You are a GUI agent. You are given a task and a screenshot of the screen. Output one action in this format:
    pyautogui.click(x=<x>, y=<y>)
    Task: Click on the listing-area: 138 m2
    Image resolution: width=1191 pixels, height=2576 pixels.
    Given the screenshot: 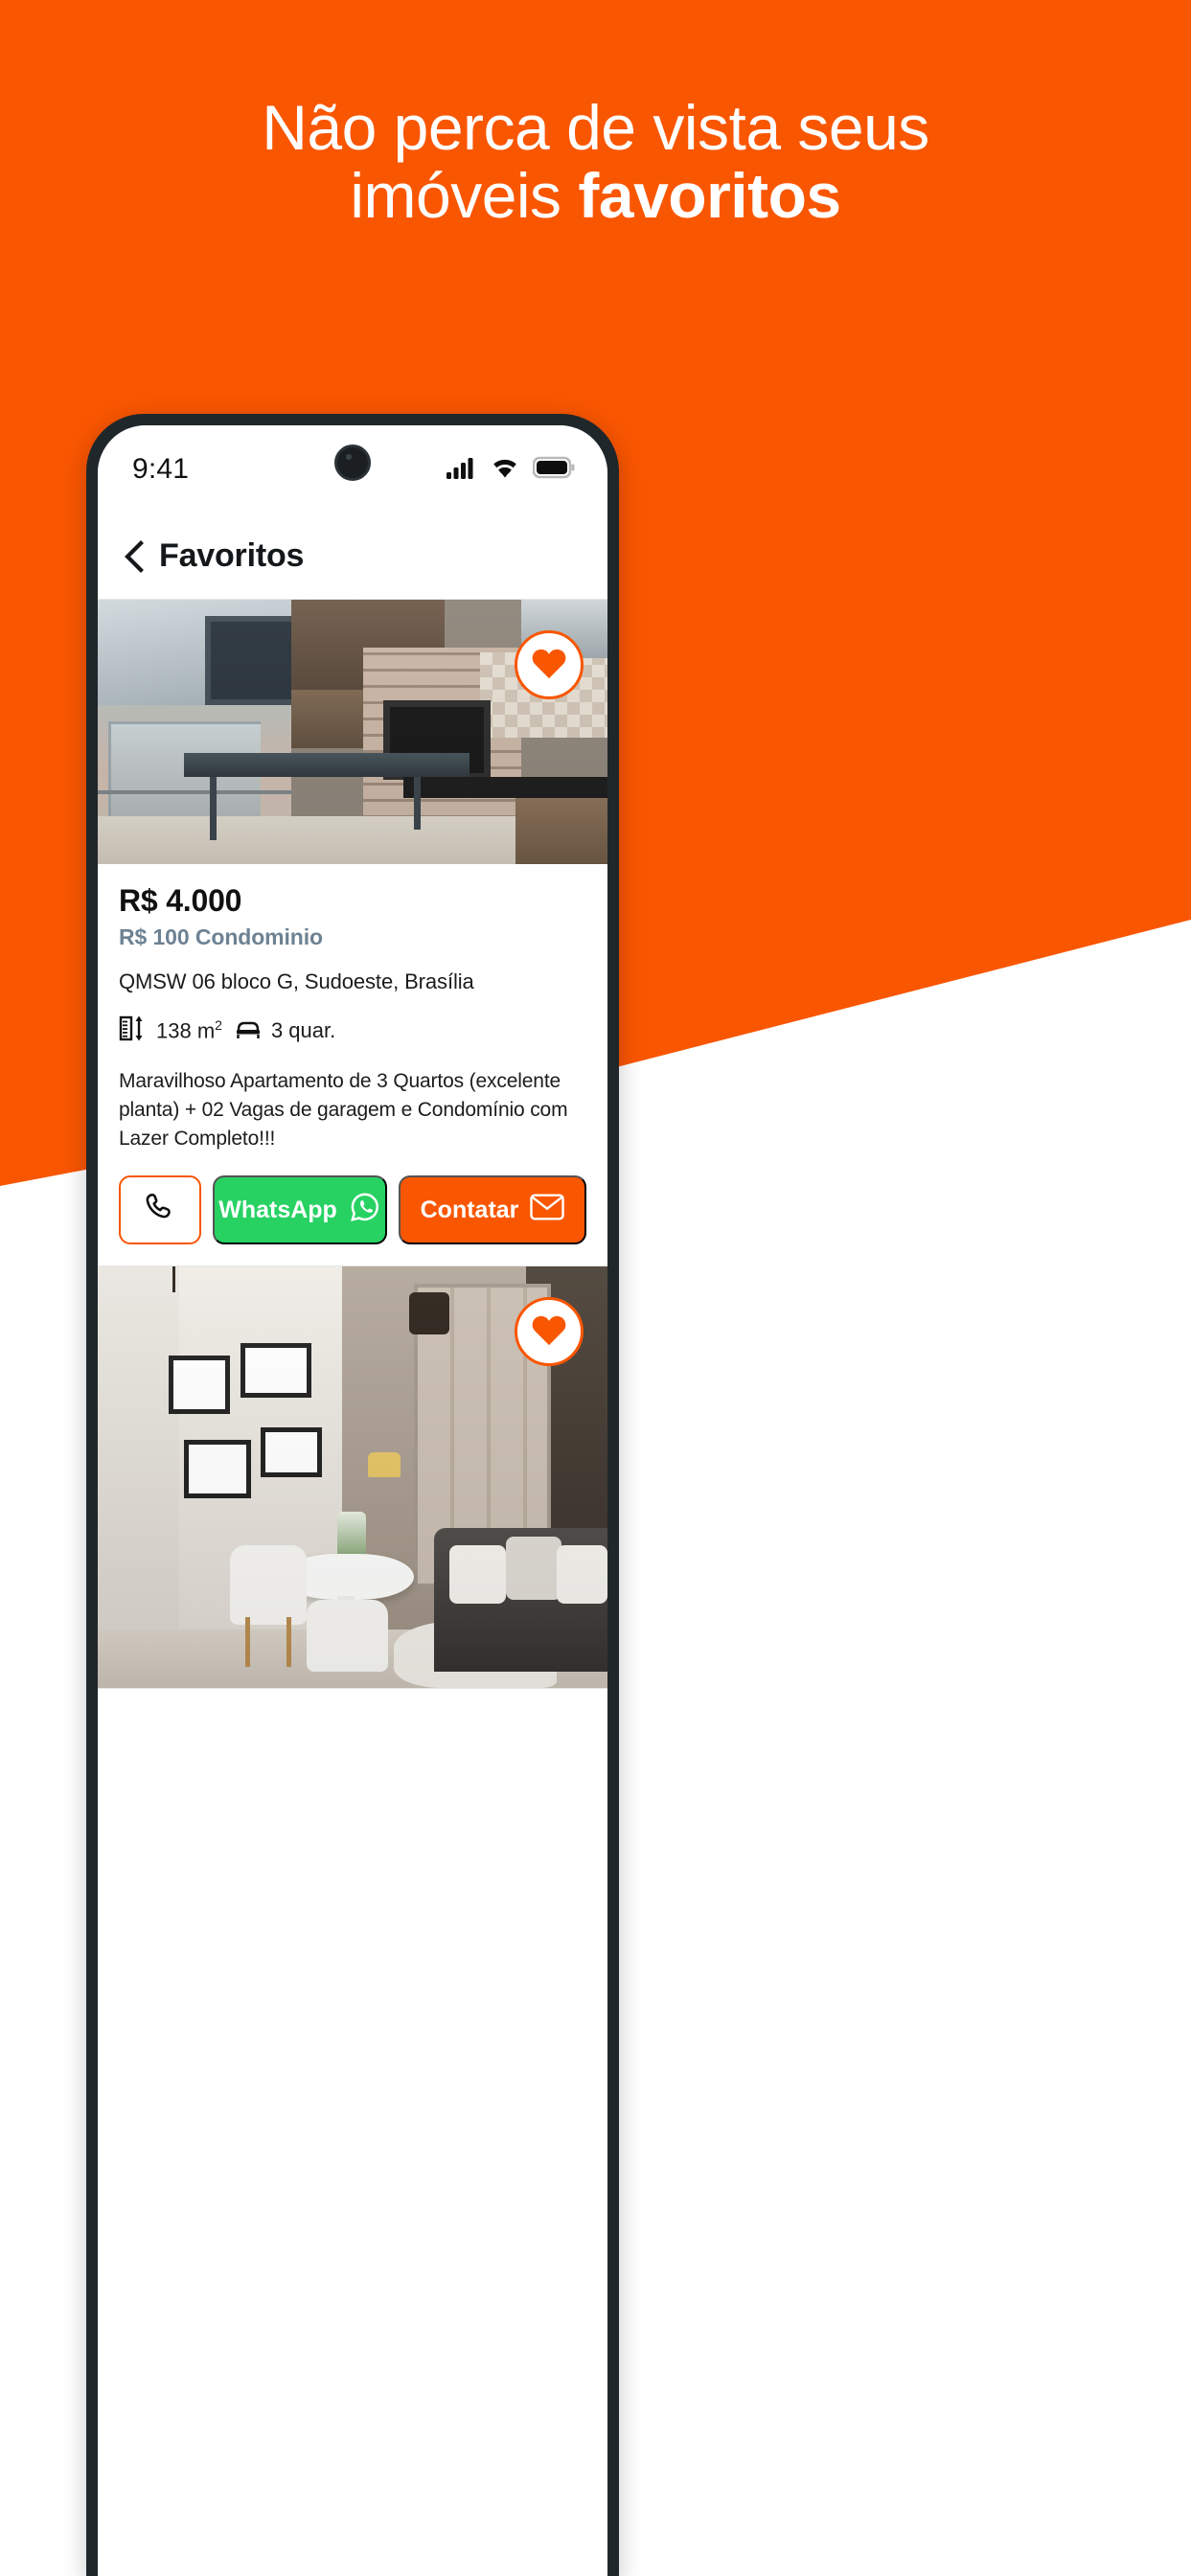 What is the action you would take?
    pyautogui.click(x=170, y=1031)
    